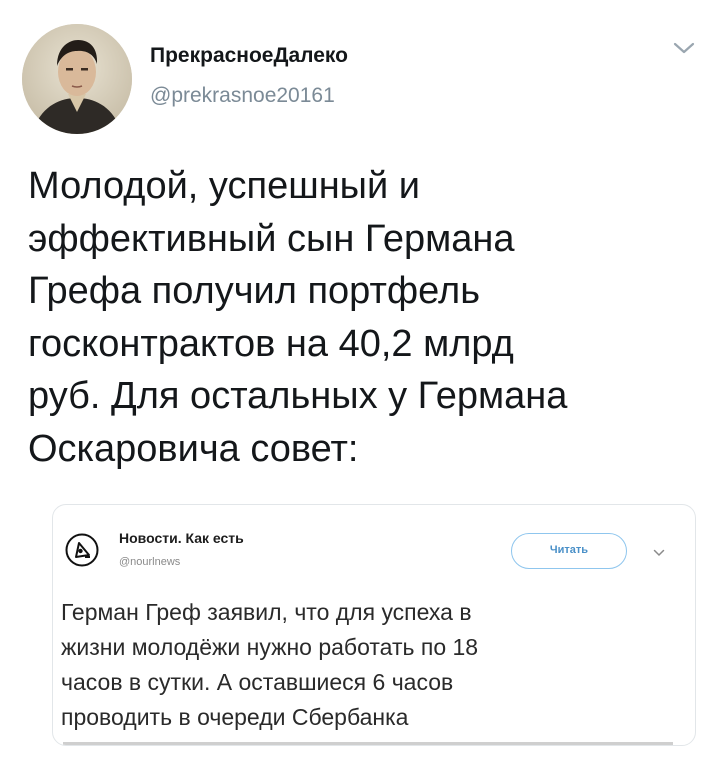  What do you see at coordinates (235, 717) in the screenshot?
I see `quoted-text-line: проводить в очереди Сбербанка` at bounding box center [235, 717].